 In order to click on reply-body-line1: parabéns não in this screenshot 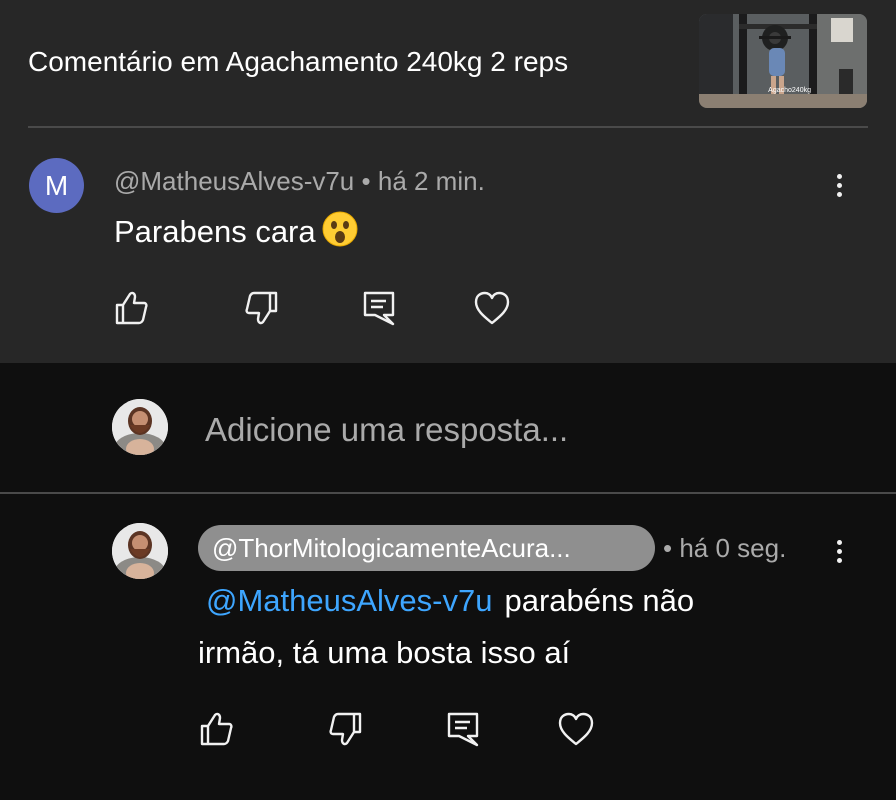, I will do `click(599, 600)`.